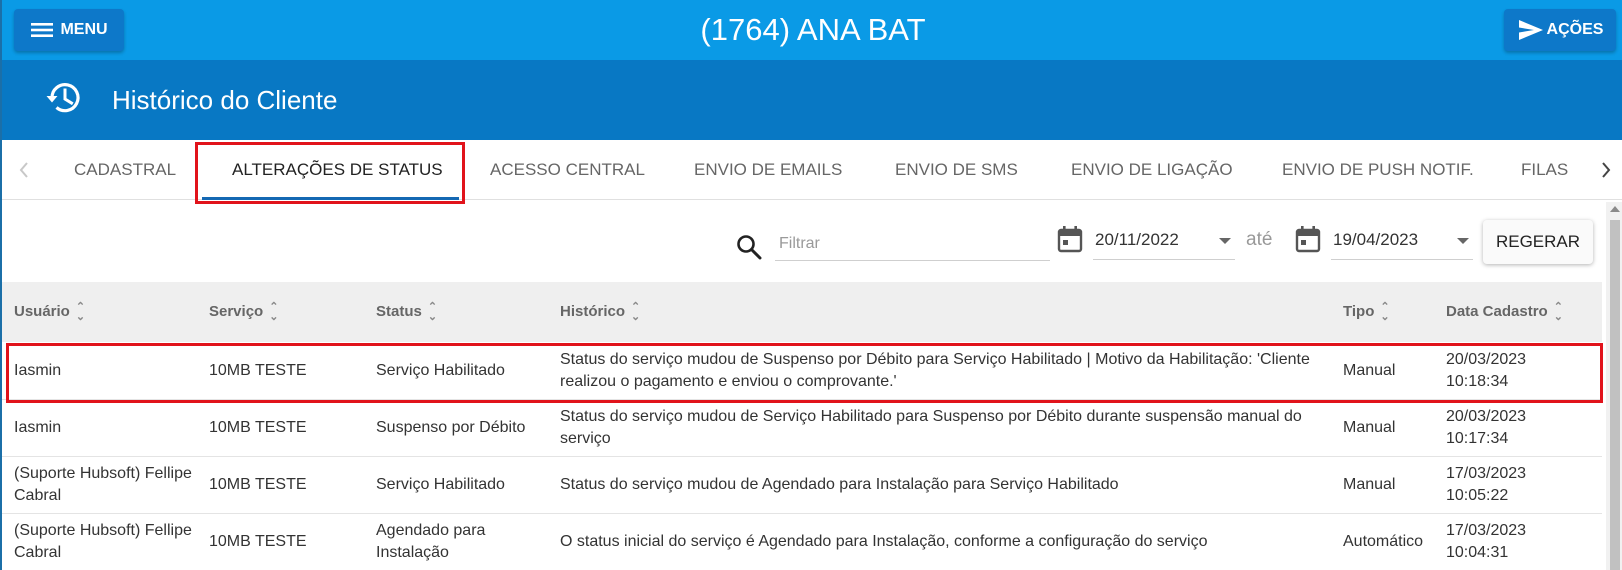  Describe the element at coordinates (1530, 30) in the screenshot. I see `send-icon` at that location.